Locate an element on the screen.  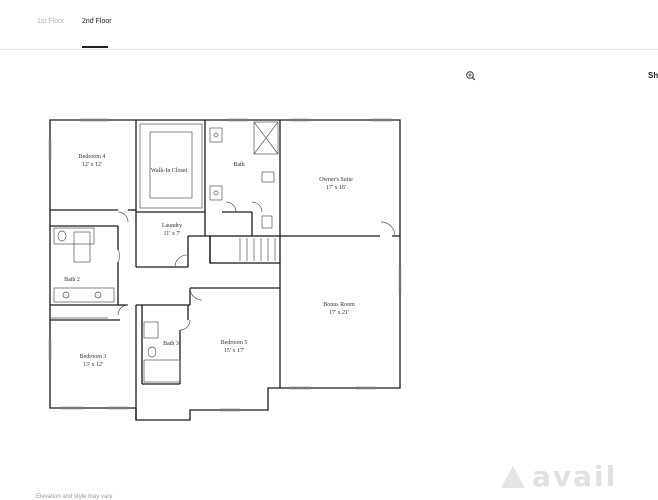
avail-logo-icon is located at coordinates (513, 477).